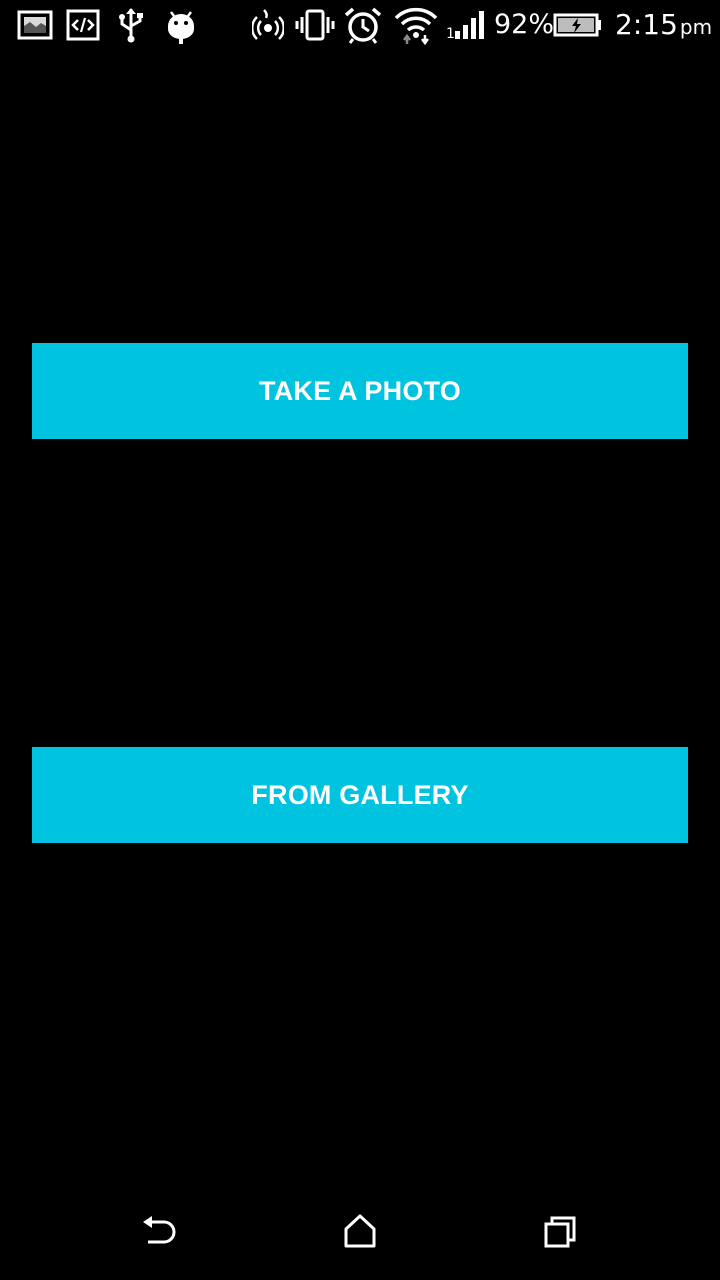 This screenshot has height=1280, width=720. I want to click on android-debug-icon, so click(181, 25).